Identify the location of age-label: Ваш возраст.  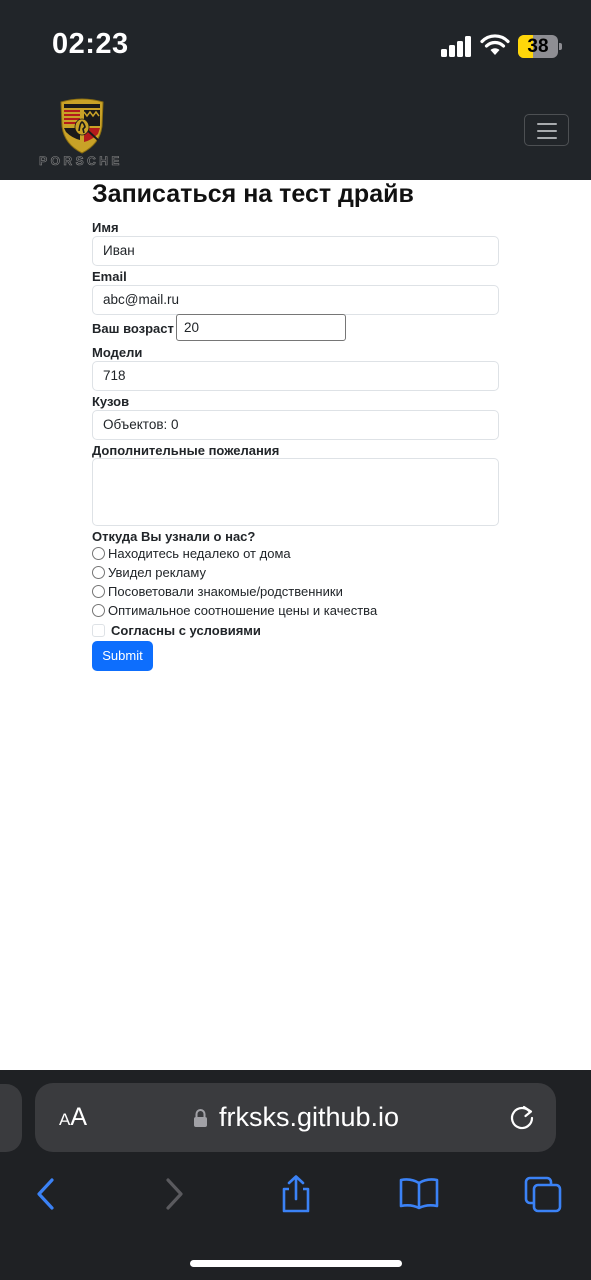
(133, 328).